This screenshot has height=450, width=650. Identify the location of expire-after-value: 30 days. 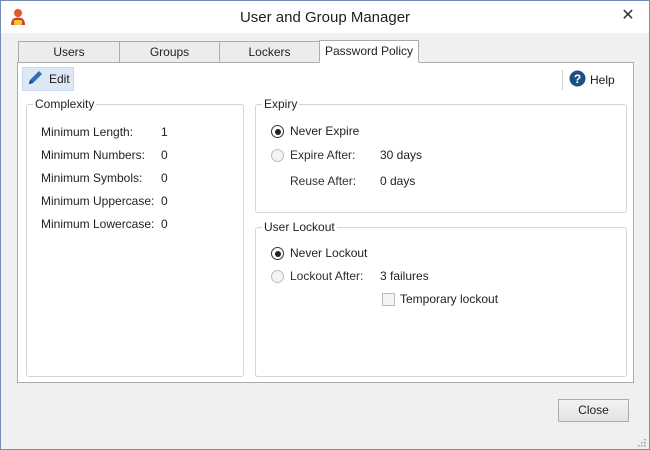
(401, 155).